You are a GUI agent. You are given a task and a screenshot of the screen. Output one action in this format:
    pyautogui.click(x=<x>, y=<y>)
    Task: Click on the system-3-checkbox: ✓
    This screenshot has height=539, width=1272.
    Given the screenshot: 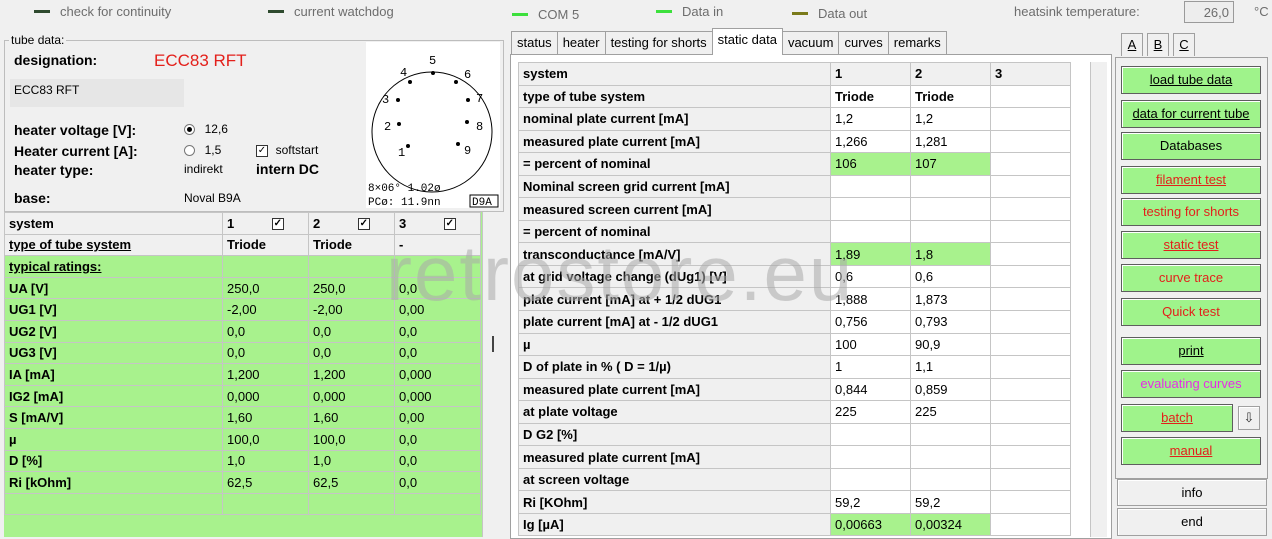 What is the action you would take?
    pyautogui.click(x=449, y=224)
    